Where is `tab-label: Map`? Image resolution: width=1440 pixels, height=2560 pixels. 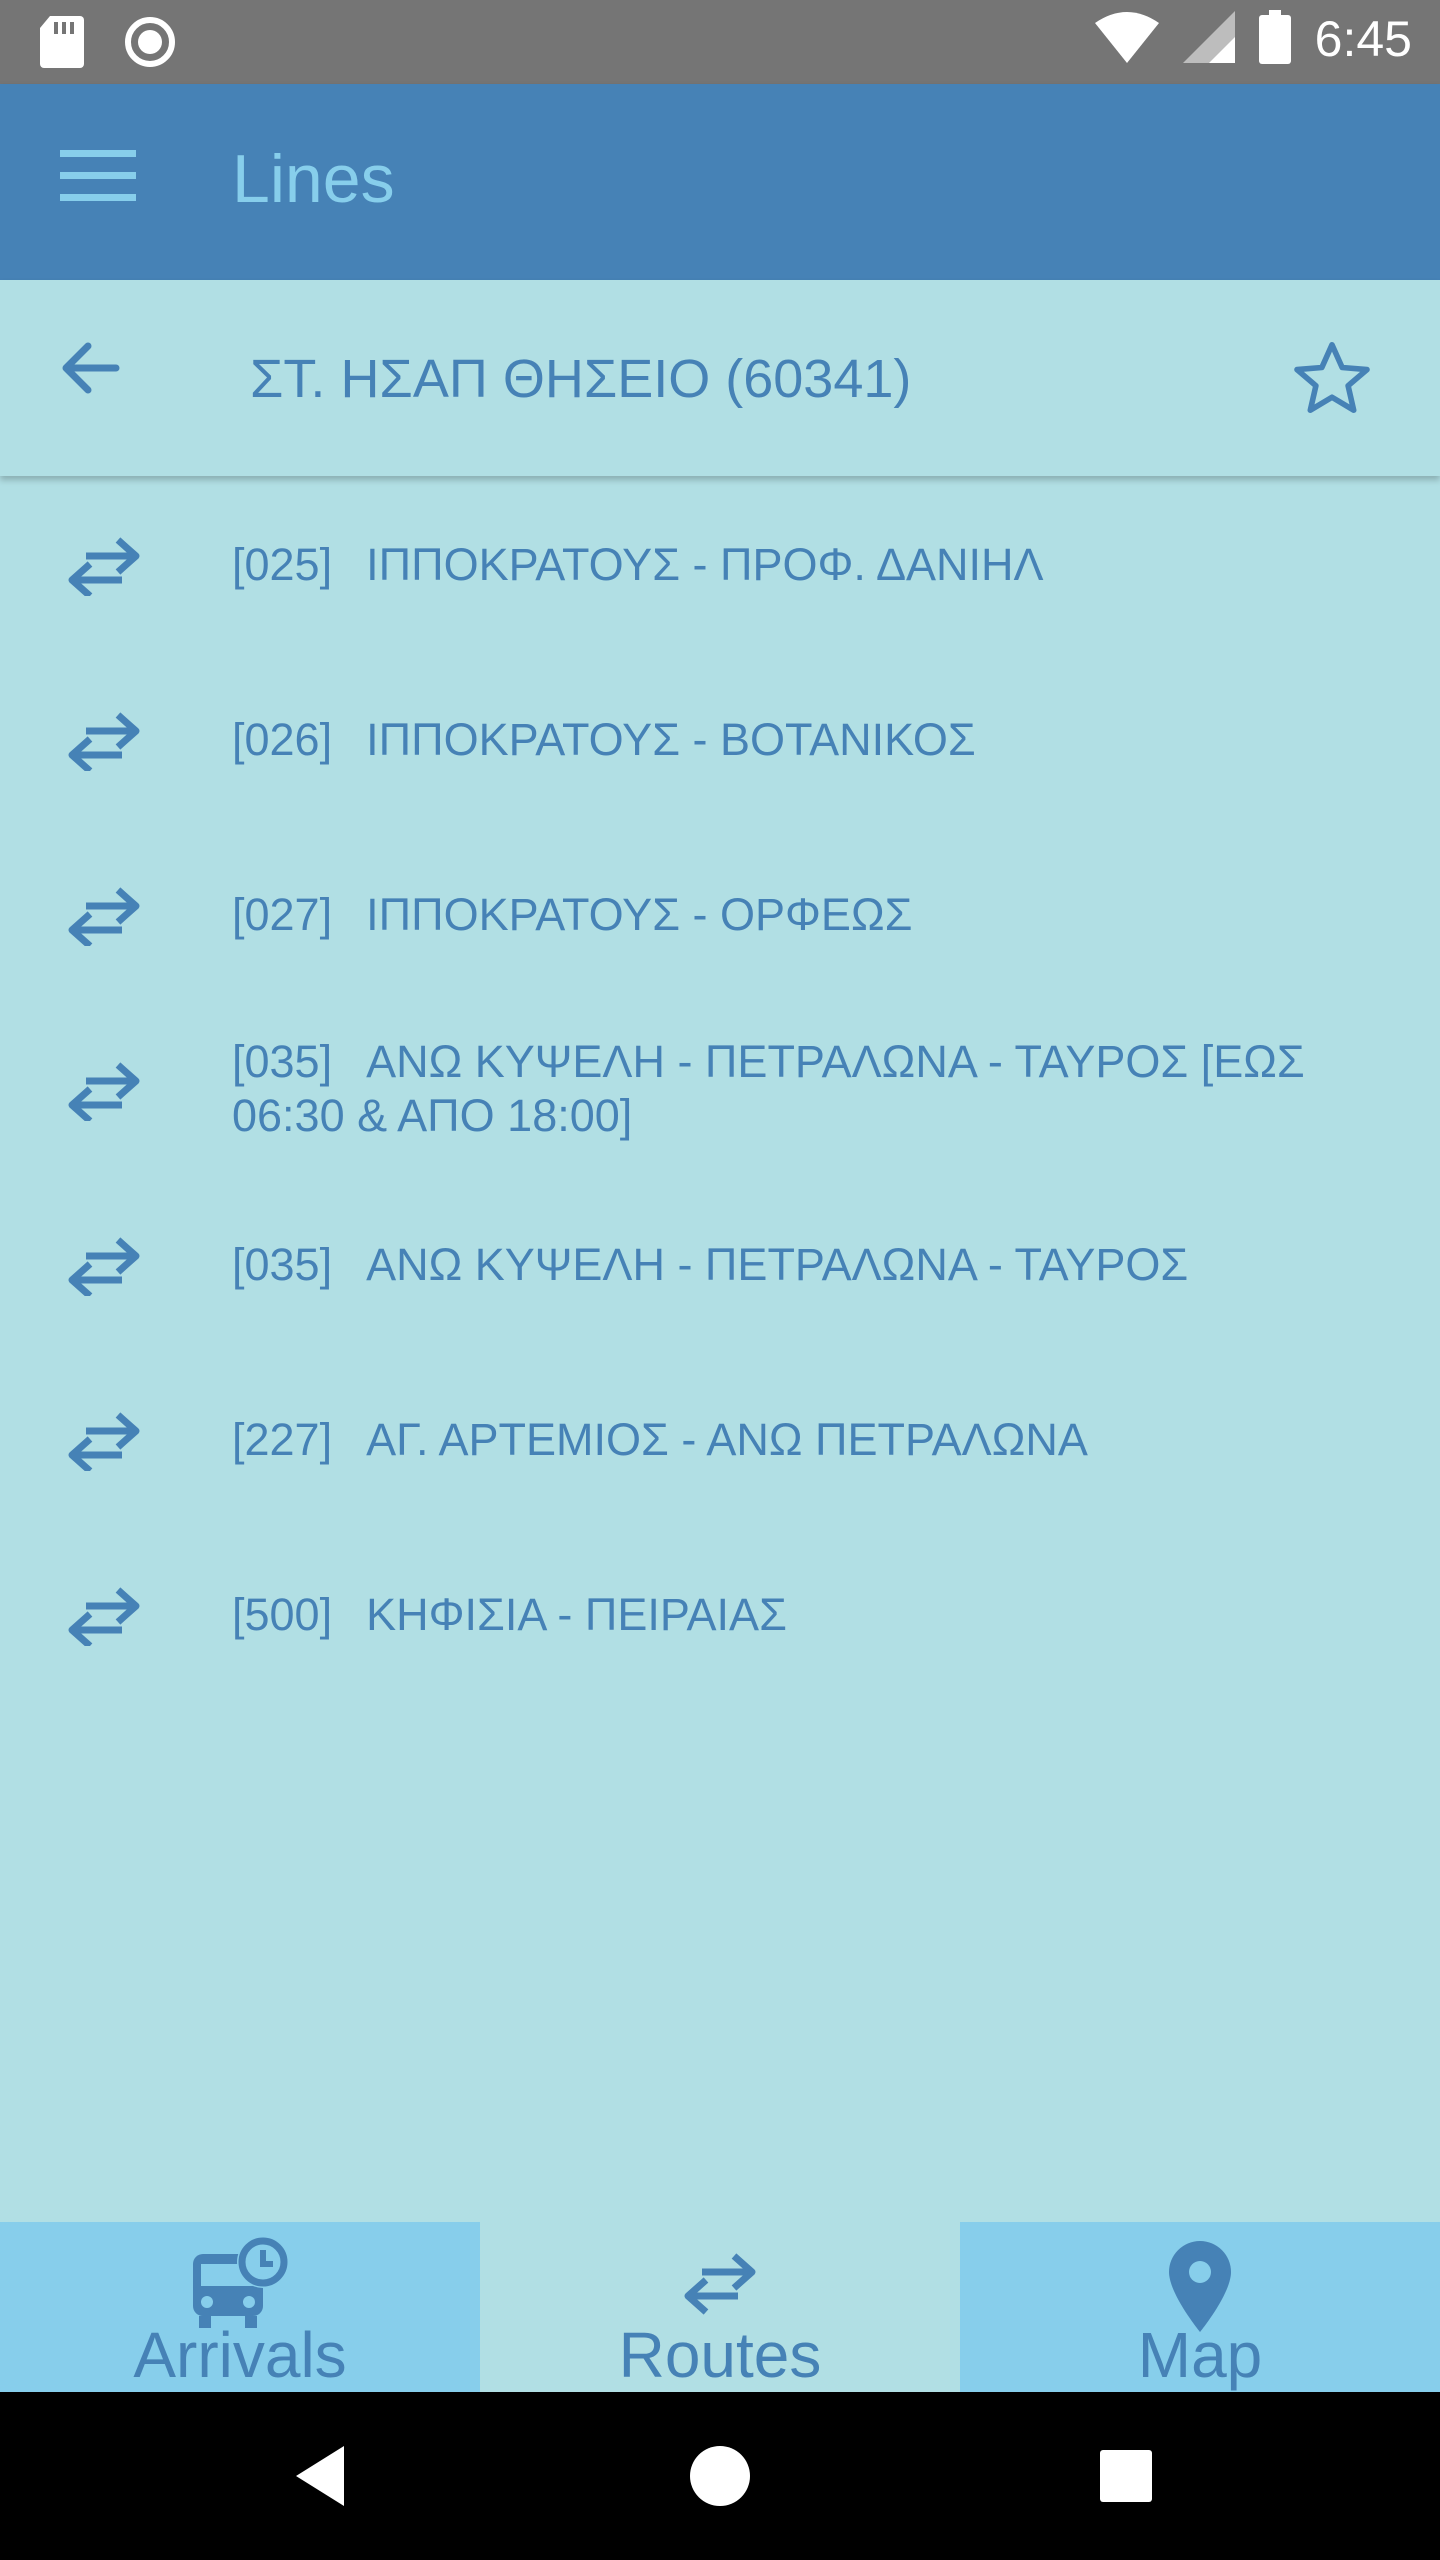 tab-label: Map is located at coordinates (1200, 2355).